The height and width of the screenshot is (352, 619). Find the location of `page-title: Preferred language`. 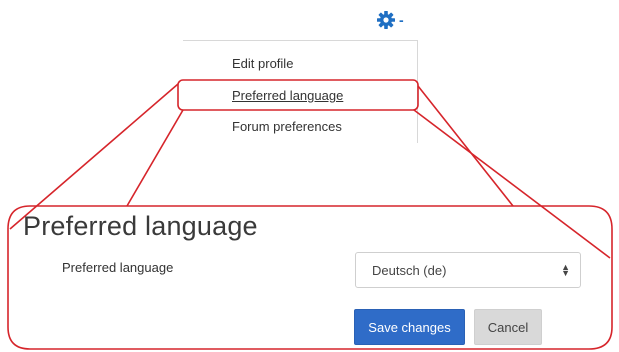

page-title: Preferred language is located at coordinates (140, 226).